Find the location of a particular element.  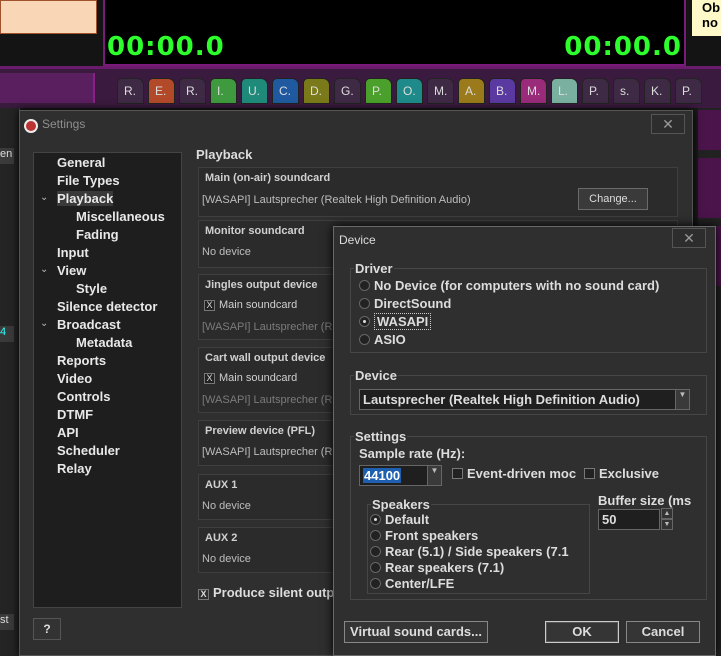

exclusive-checkbox is located at coordinates (589, 473).